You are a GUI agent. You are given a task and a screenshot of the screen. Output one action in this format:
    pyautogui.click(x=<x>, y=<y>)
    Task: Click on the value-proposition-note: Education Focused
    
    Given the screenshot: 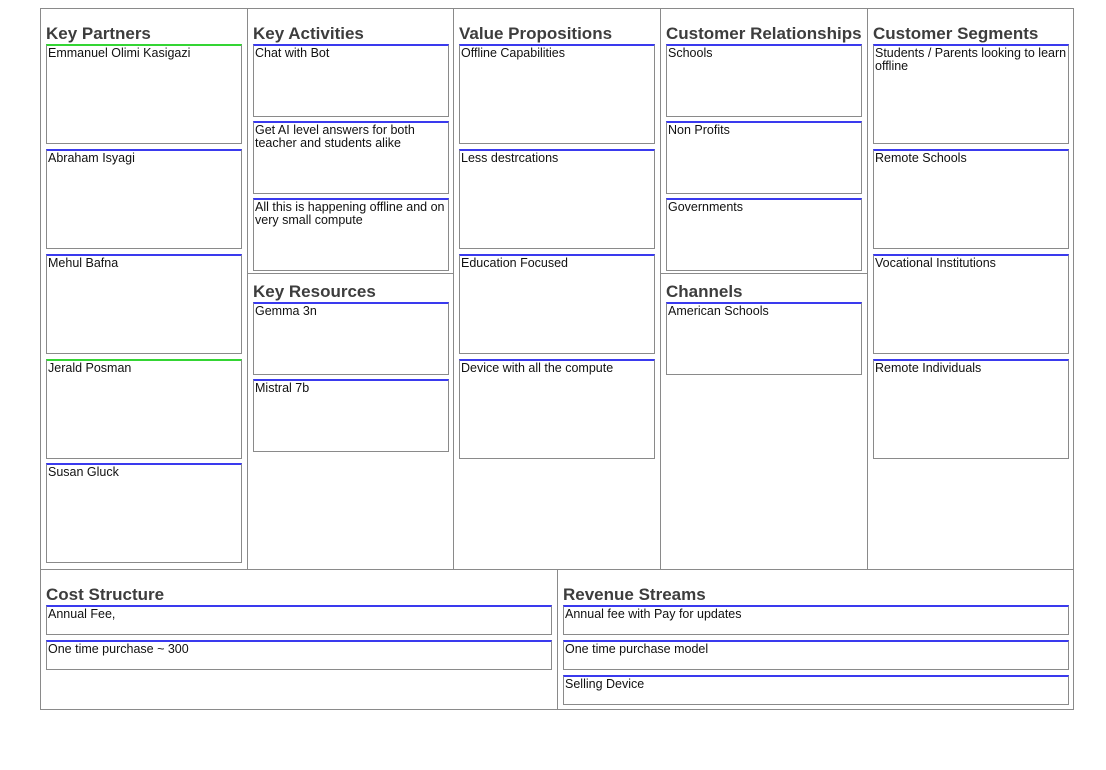 What is the action you would take?
    pyautogui.click(x=557, y=304)
    